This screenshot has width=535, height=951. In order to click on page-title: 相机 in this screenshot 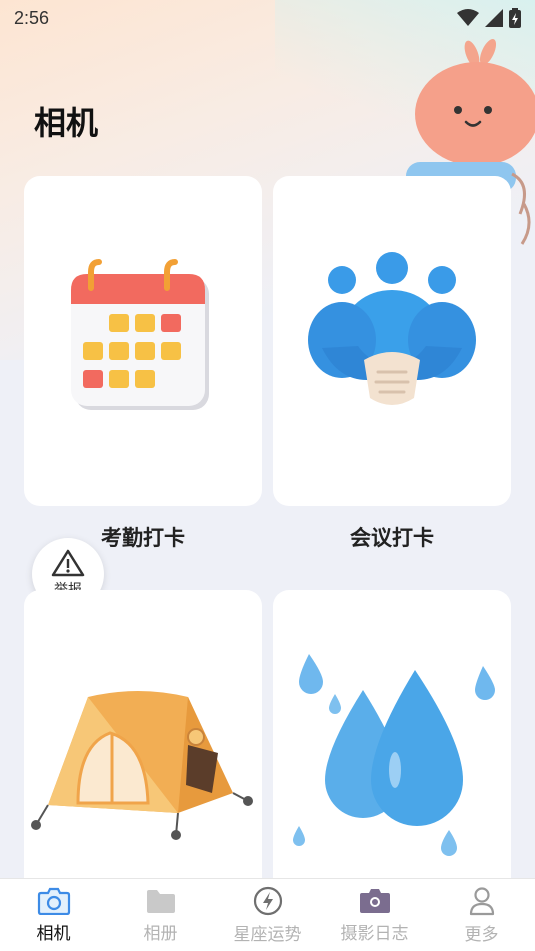, I will do `click(66, 123)`.